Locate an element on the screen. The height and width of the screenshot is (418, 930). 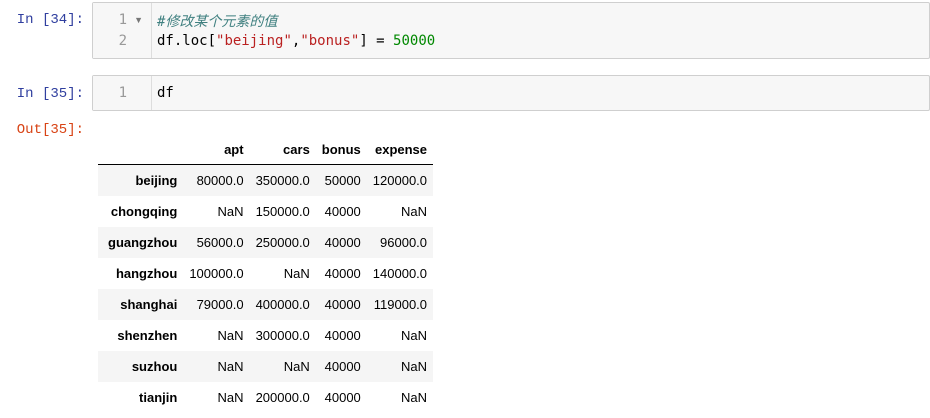
table-cell: 119000.0 is located at coordinates (400, 304).